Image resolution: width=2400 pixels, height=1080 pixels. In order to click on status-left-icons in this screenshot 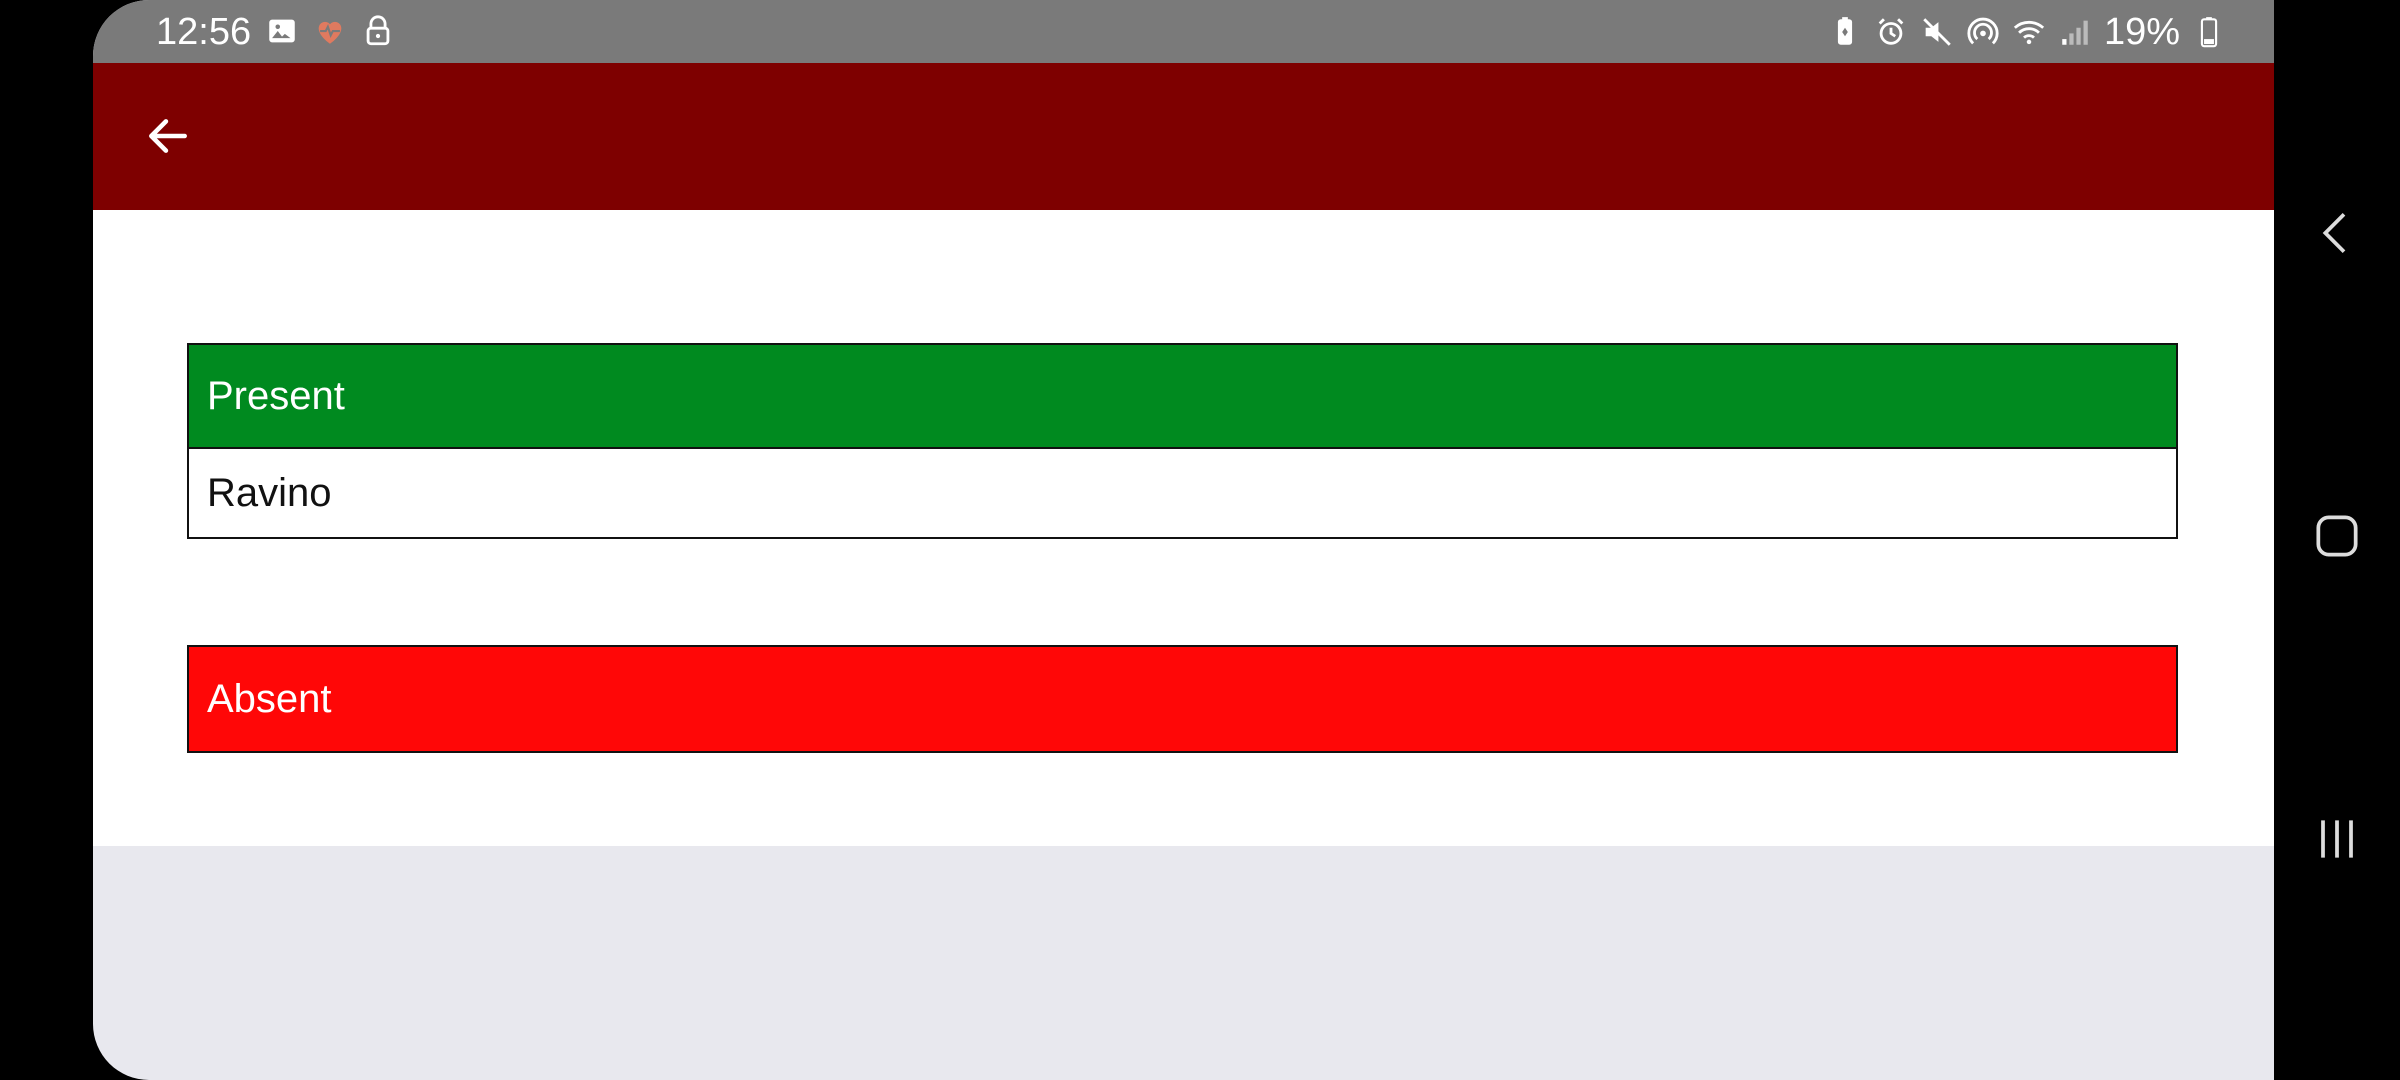, I will do `click(330, 31)`.